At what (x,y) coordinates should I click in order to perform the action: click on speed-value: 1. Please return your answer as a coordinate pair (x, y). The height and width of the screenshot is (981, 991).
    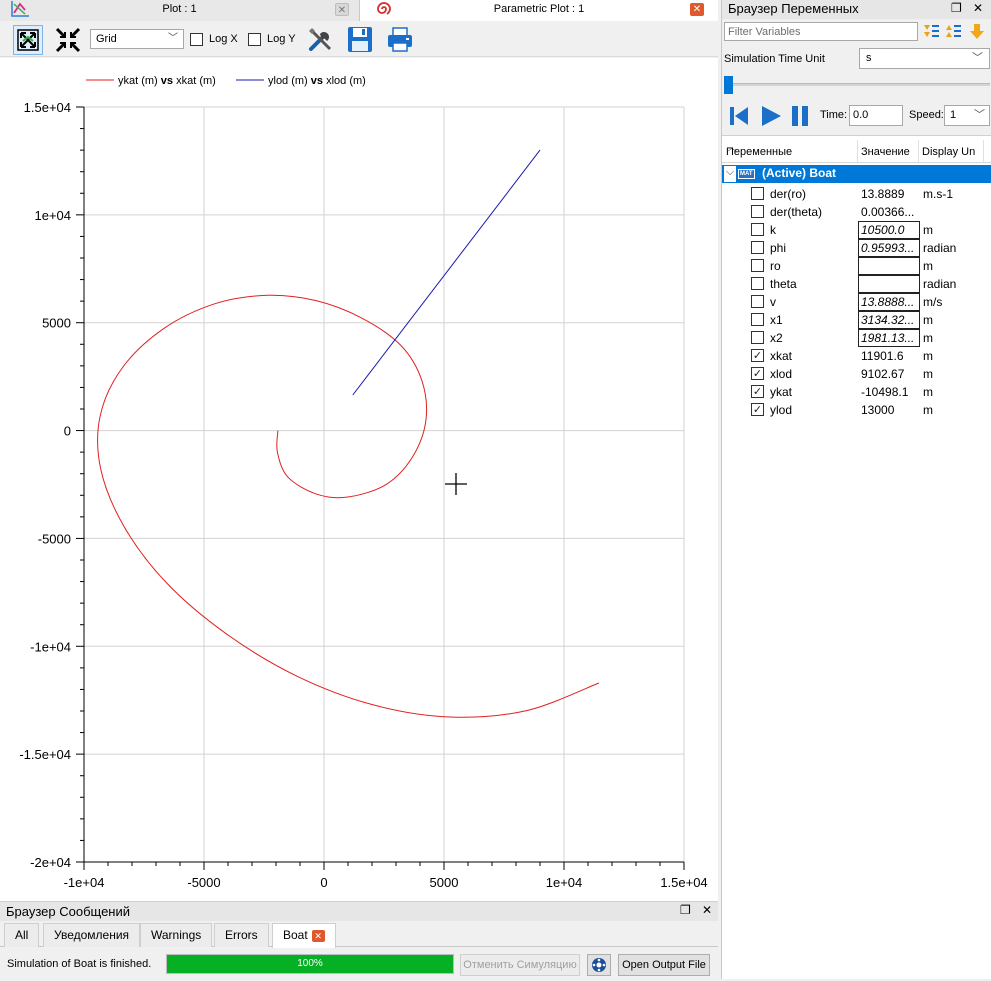
    Looking at the image, I should click on (953, 115).